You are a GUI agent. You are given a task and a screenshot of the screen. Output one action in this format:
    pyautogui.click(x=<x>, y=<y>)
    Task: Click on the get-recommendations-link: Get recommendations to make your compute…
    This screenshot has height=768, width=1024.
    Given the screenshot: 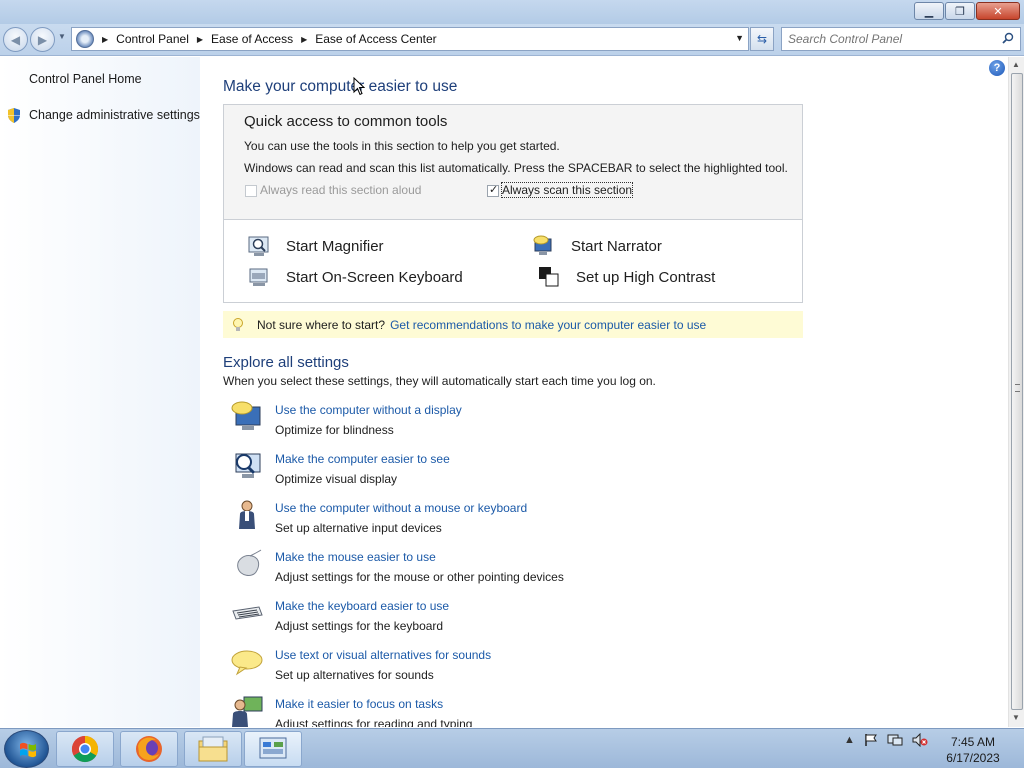 What is the action you would take?
    pyautogui.click(x=548, y=325)
    